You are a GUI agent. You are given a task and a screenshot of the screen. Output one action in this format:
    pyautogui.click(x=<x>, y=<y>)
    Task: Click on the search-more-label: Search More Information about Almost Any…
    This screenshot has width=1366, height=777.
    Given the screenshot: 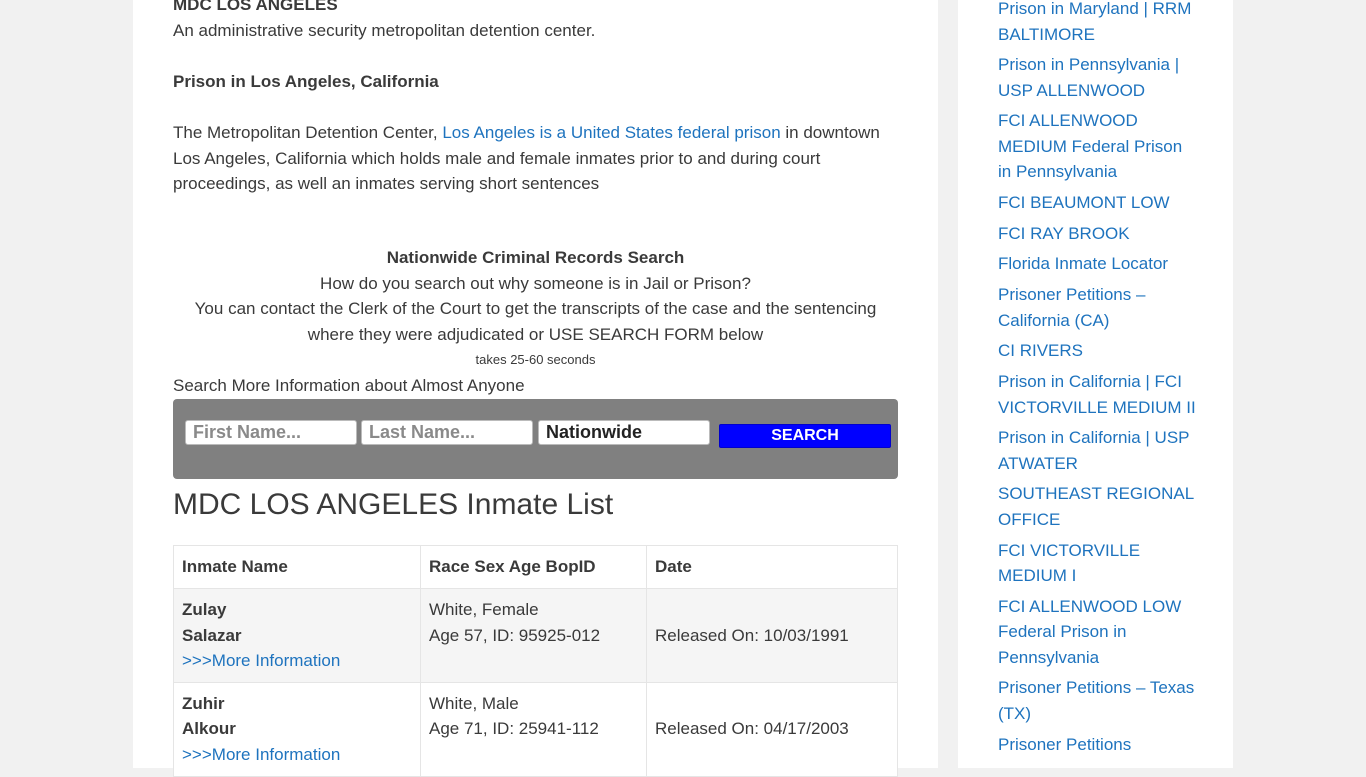 What is the action you would take?
    pyautogui.click(x=349, y=385)
    